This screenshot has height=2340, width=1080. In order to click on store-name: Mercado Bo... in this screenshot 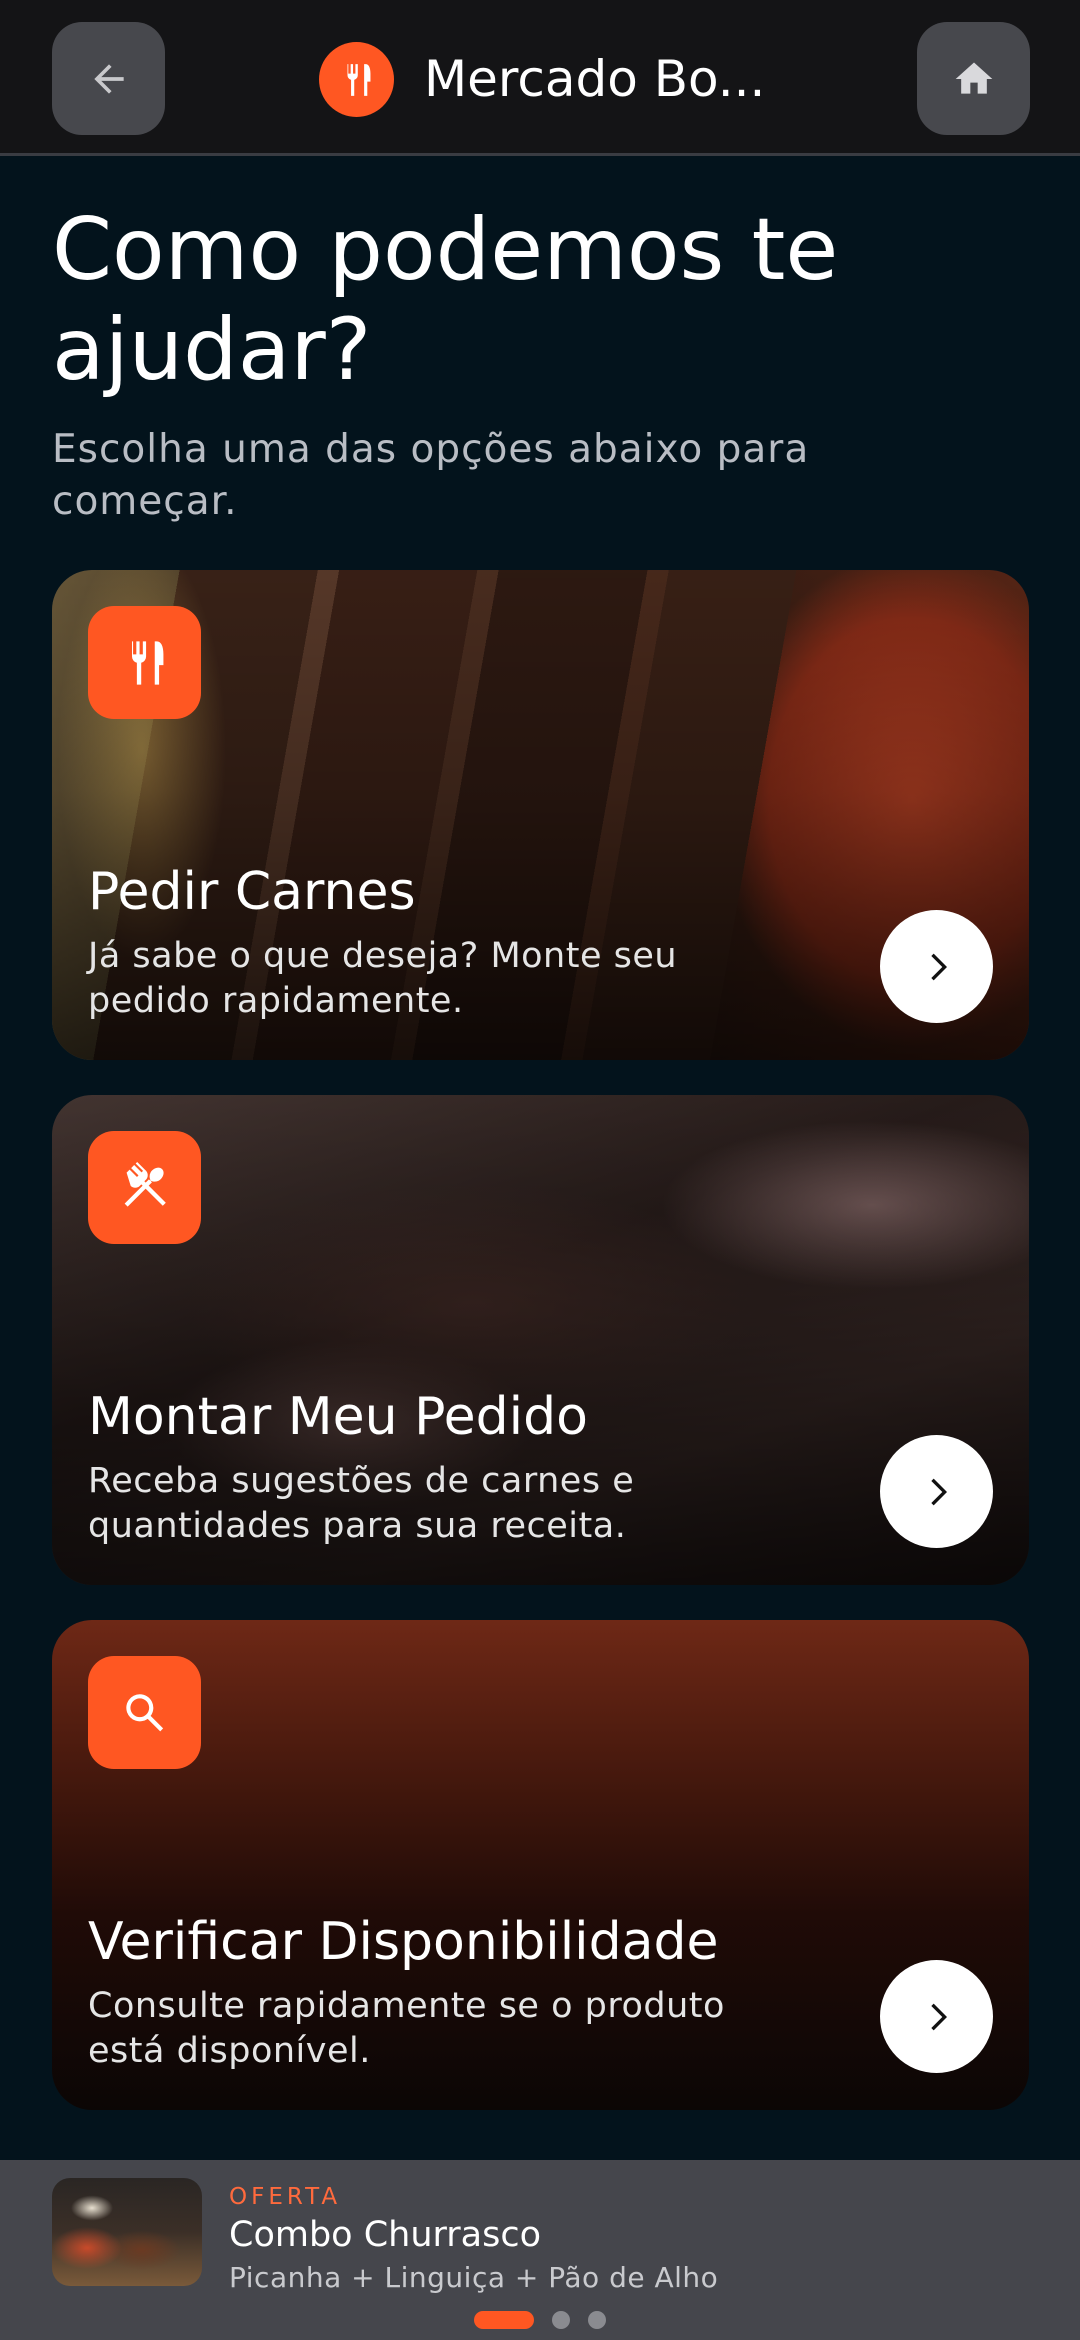, I will do `click(595, 79)`.